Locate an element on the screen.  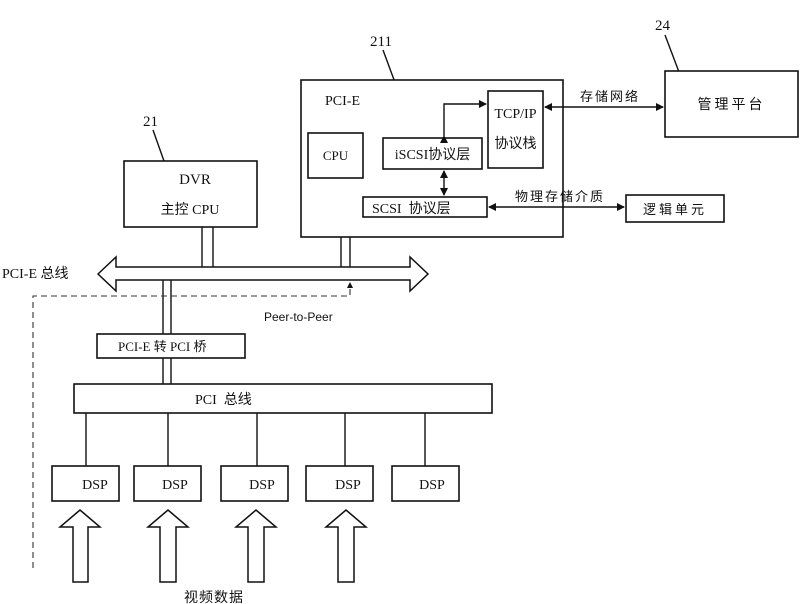
ref-label-21: 21 is located at coordinates (150, 122).